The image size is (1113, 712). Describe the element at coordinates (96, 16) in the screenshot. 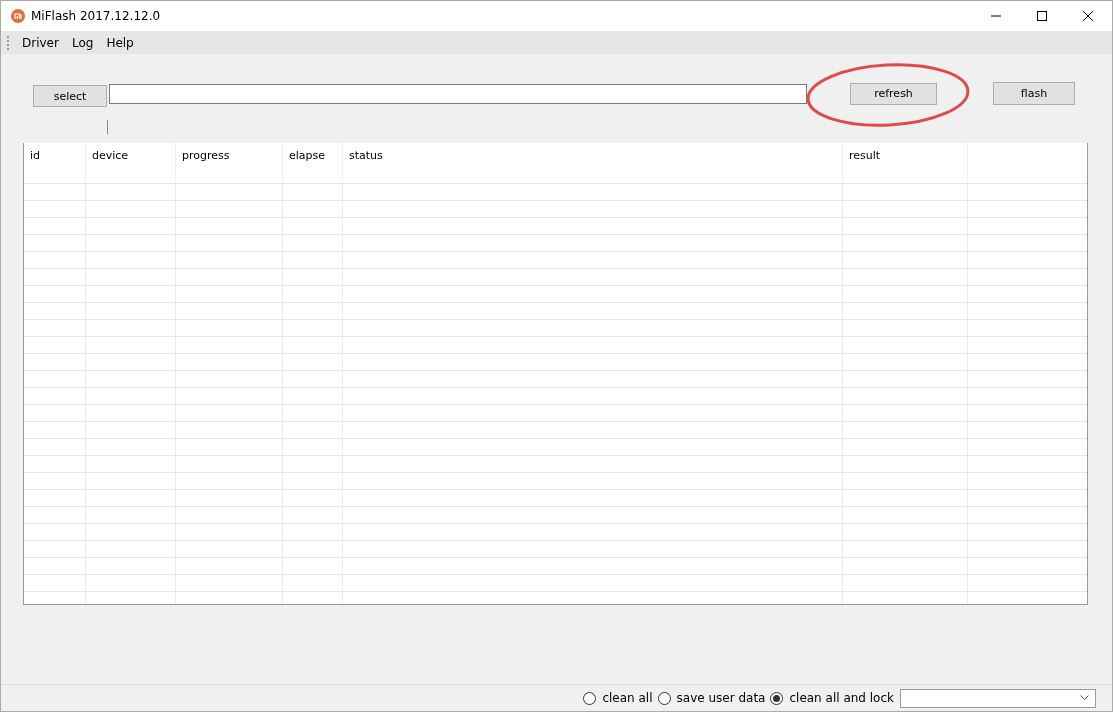

I see `window-title: MiFlash 2017.12.12.0` at that location.